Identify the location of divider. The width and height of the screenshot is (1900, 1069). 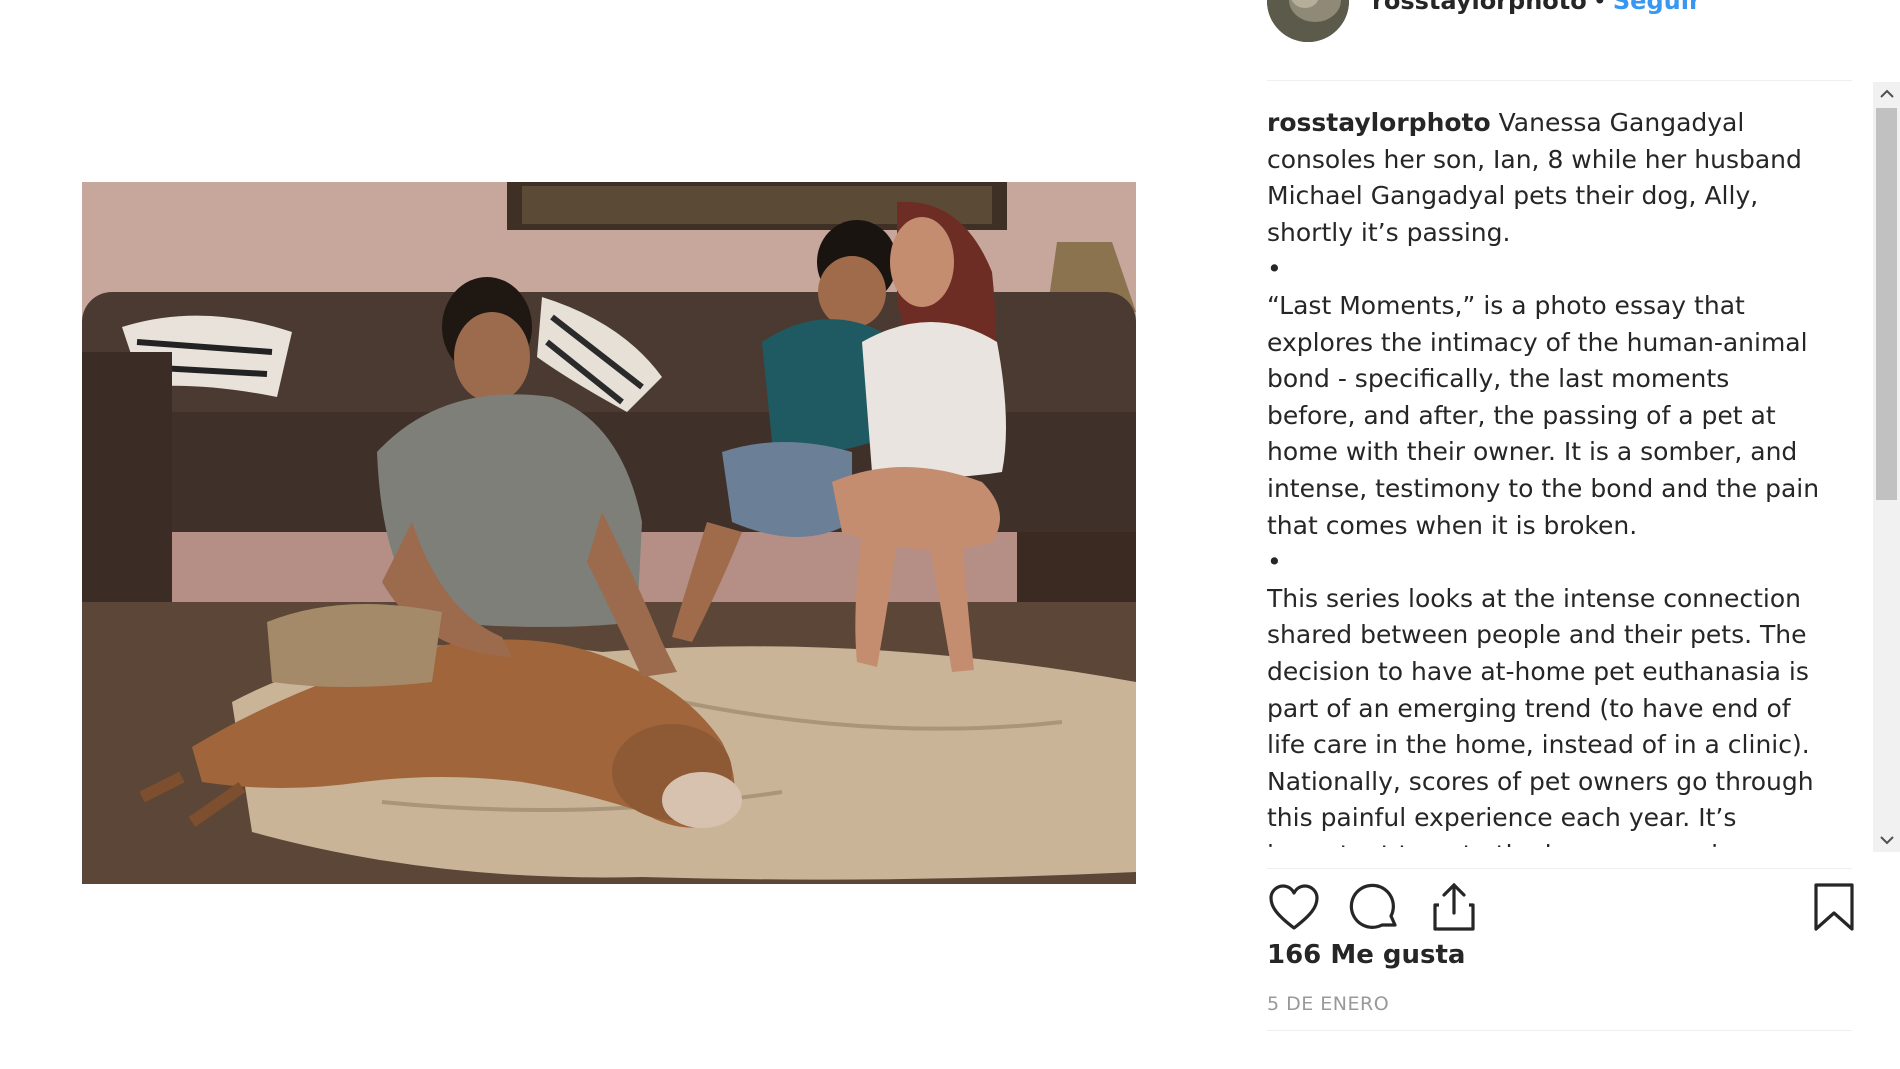
(1559, 1030).